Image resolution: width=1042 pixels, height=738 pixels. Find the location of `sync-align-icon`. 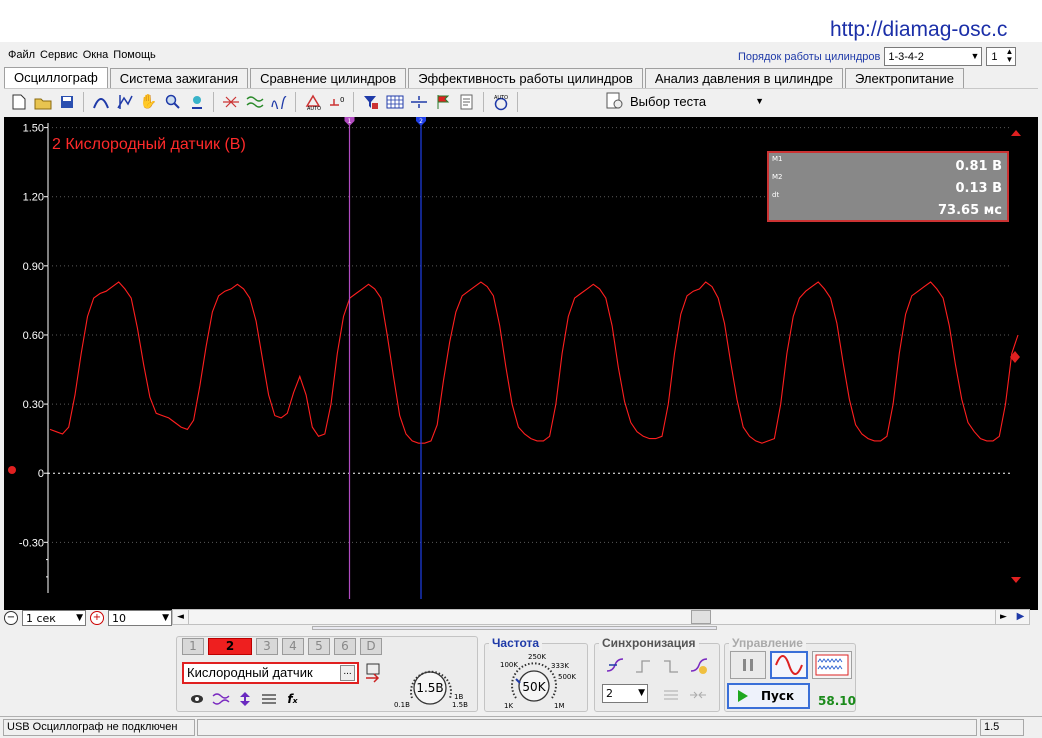

sync-align-icon is located at coordinates (670, 694).